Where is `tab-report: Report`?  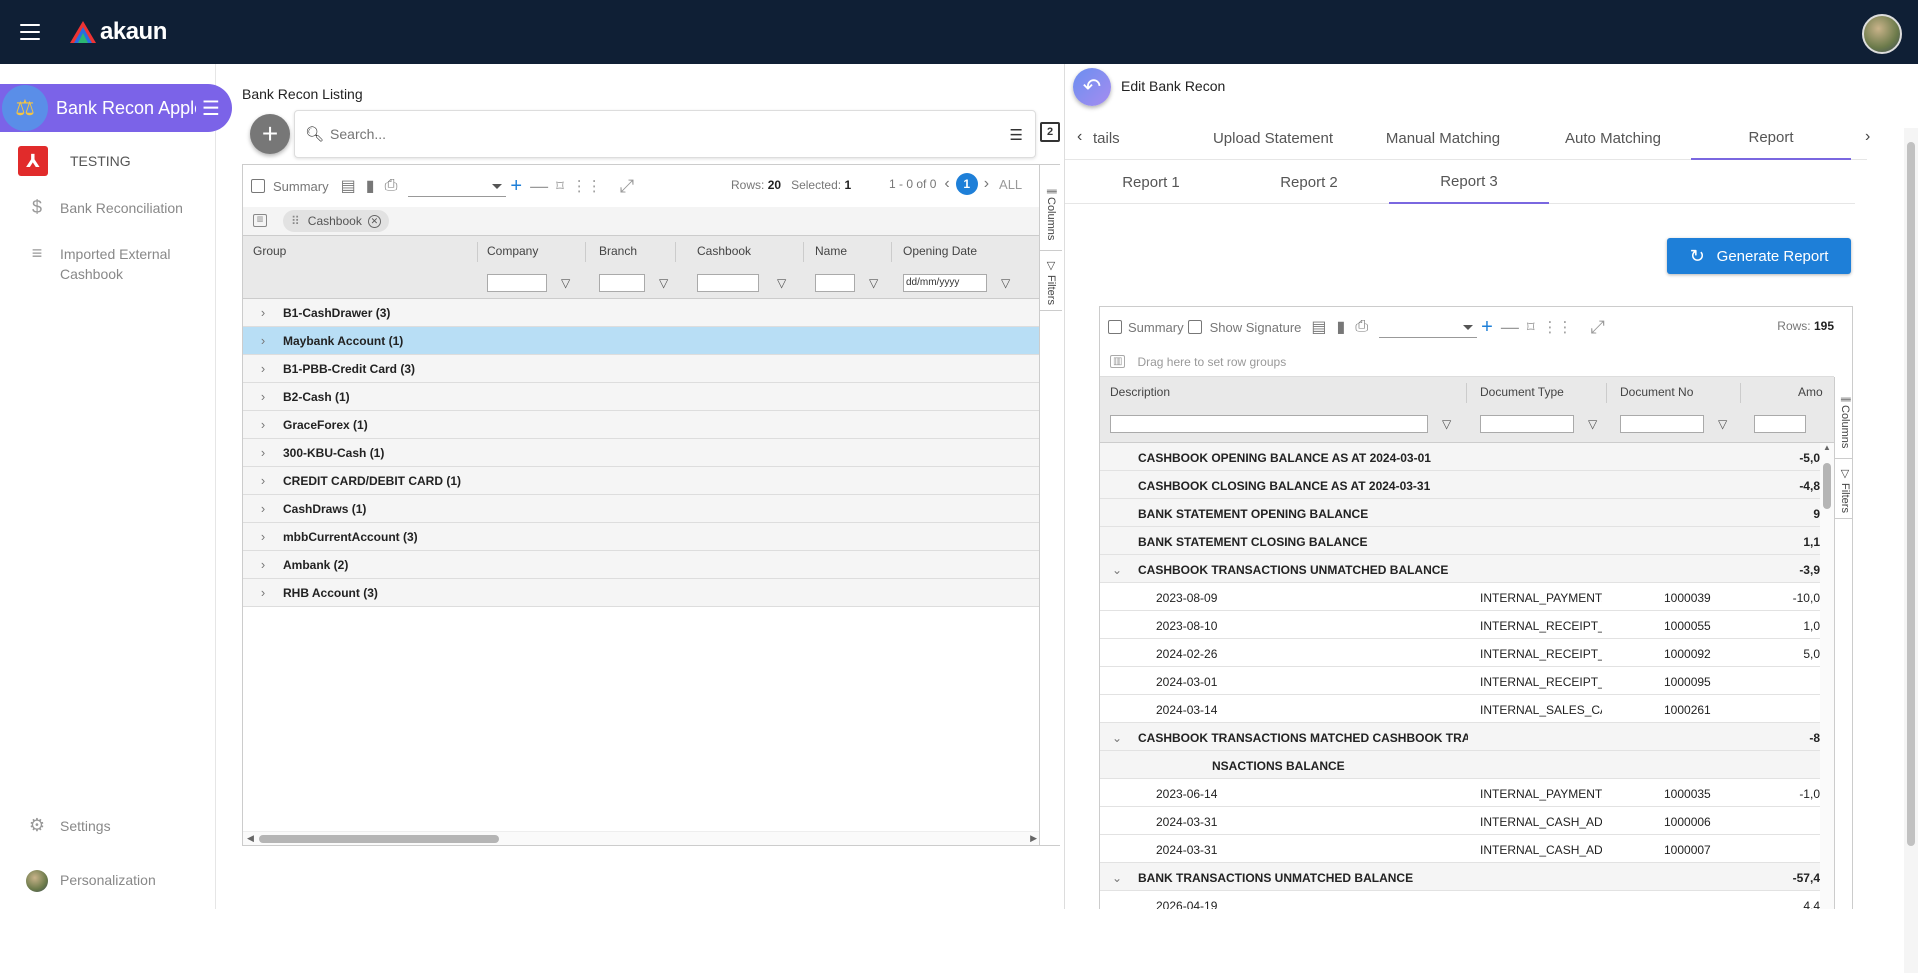
tab-report: Report is located at coordinates (1771, 138).